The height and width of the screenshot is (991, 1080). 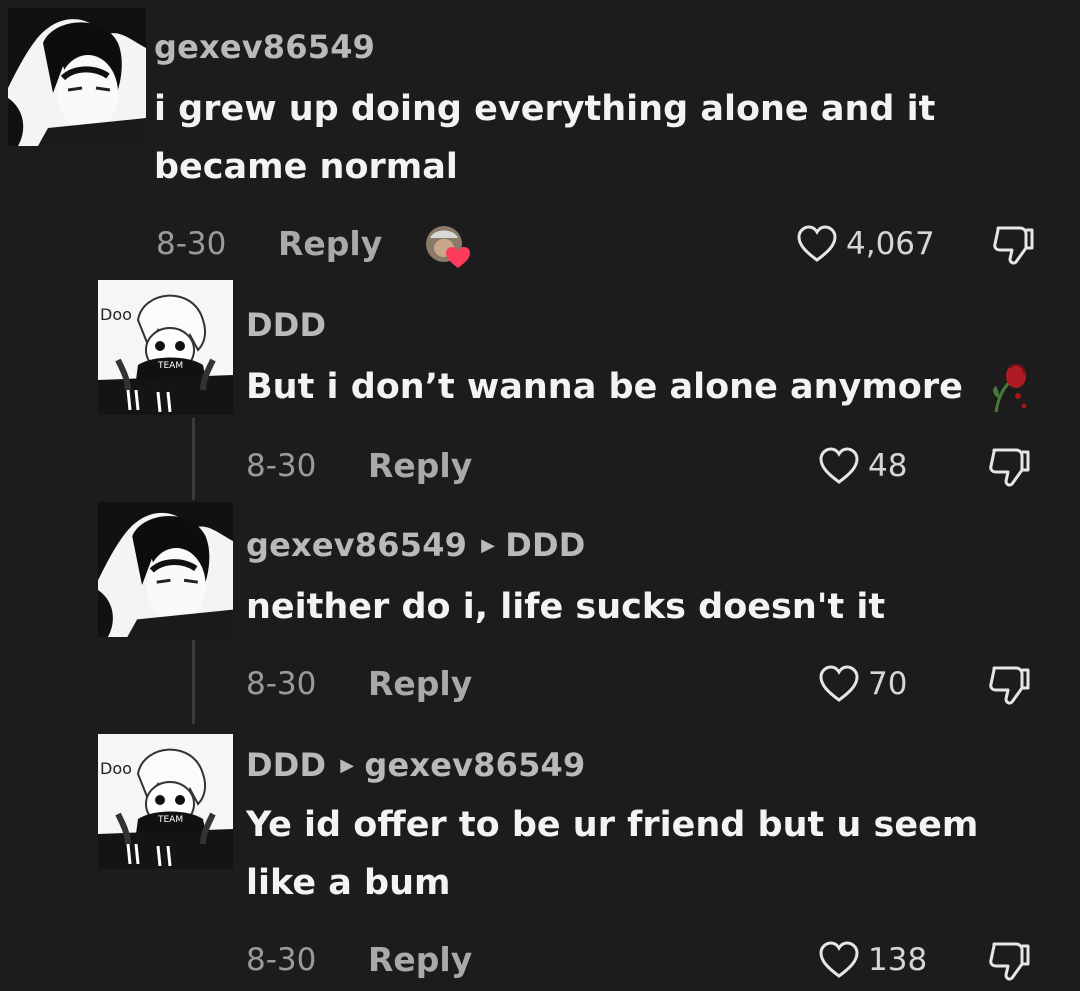 What do you see at coordinates (1010, 384) in the screenshot?
I see `wilted-rose-icon` at bounding box center [1010, 384].